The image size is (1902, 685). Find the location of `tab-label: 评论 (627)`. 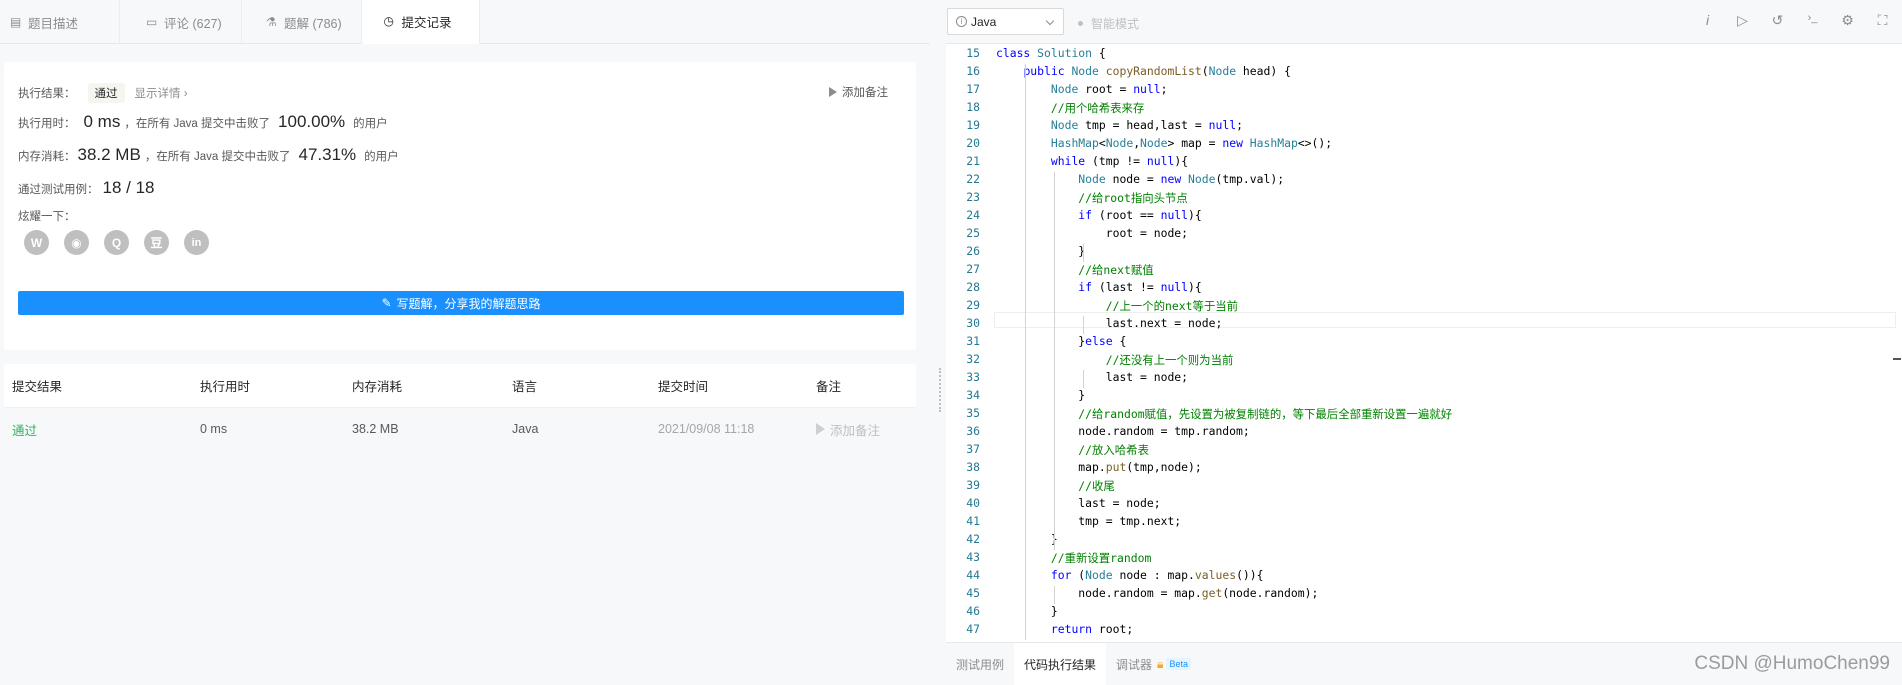

tab-label: 评论 (627) is located at coordinates (193, 23).